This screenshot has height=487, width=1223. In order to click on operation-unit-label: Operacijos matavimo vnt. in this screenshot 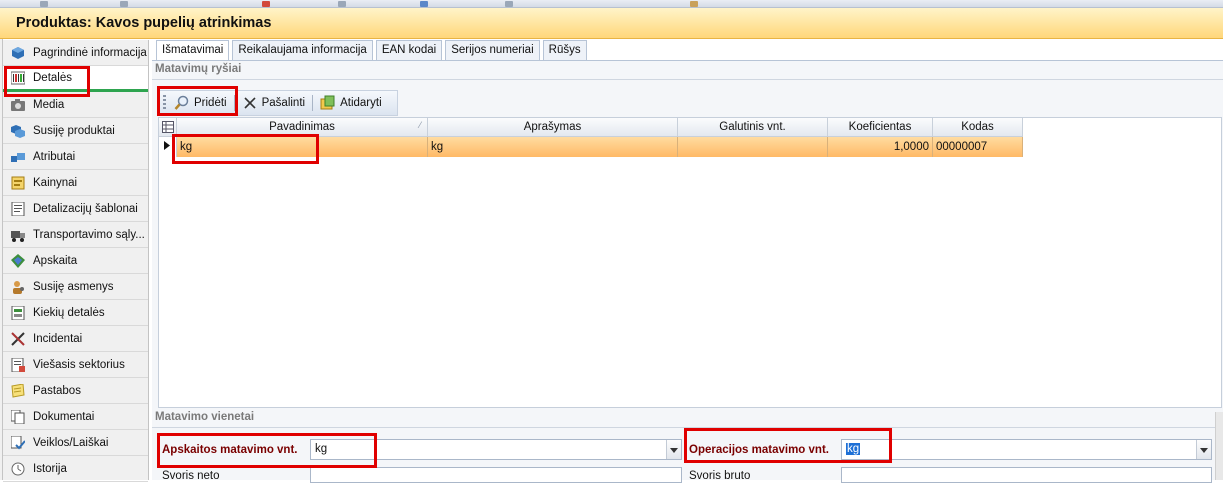, I will do `click(759, 450)`.